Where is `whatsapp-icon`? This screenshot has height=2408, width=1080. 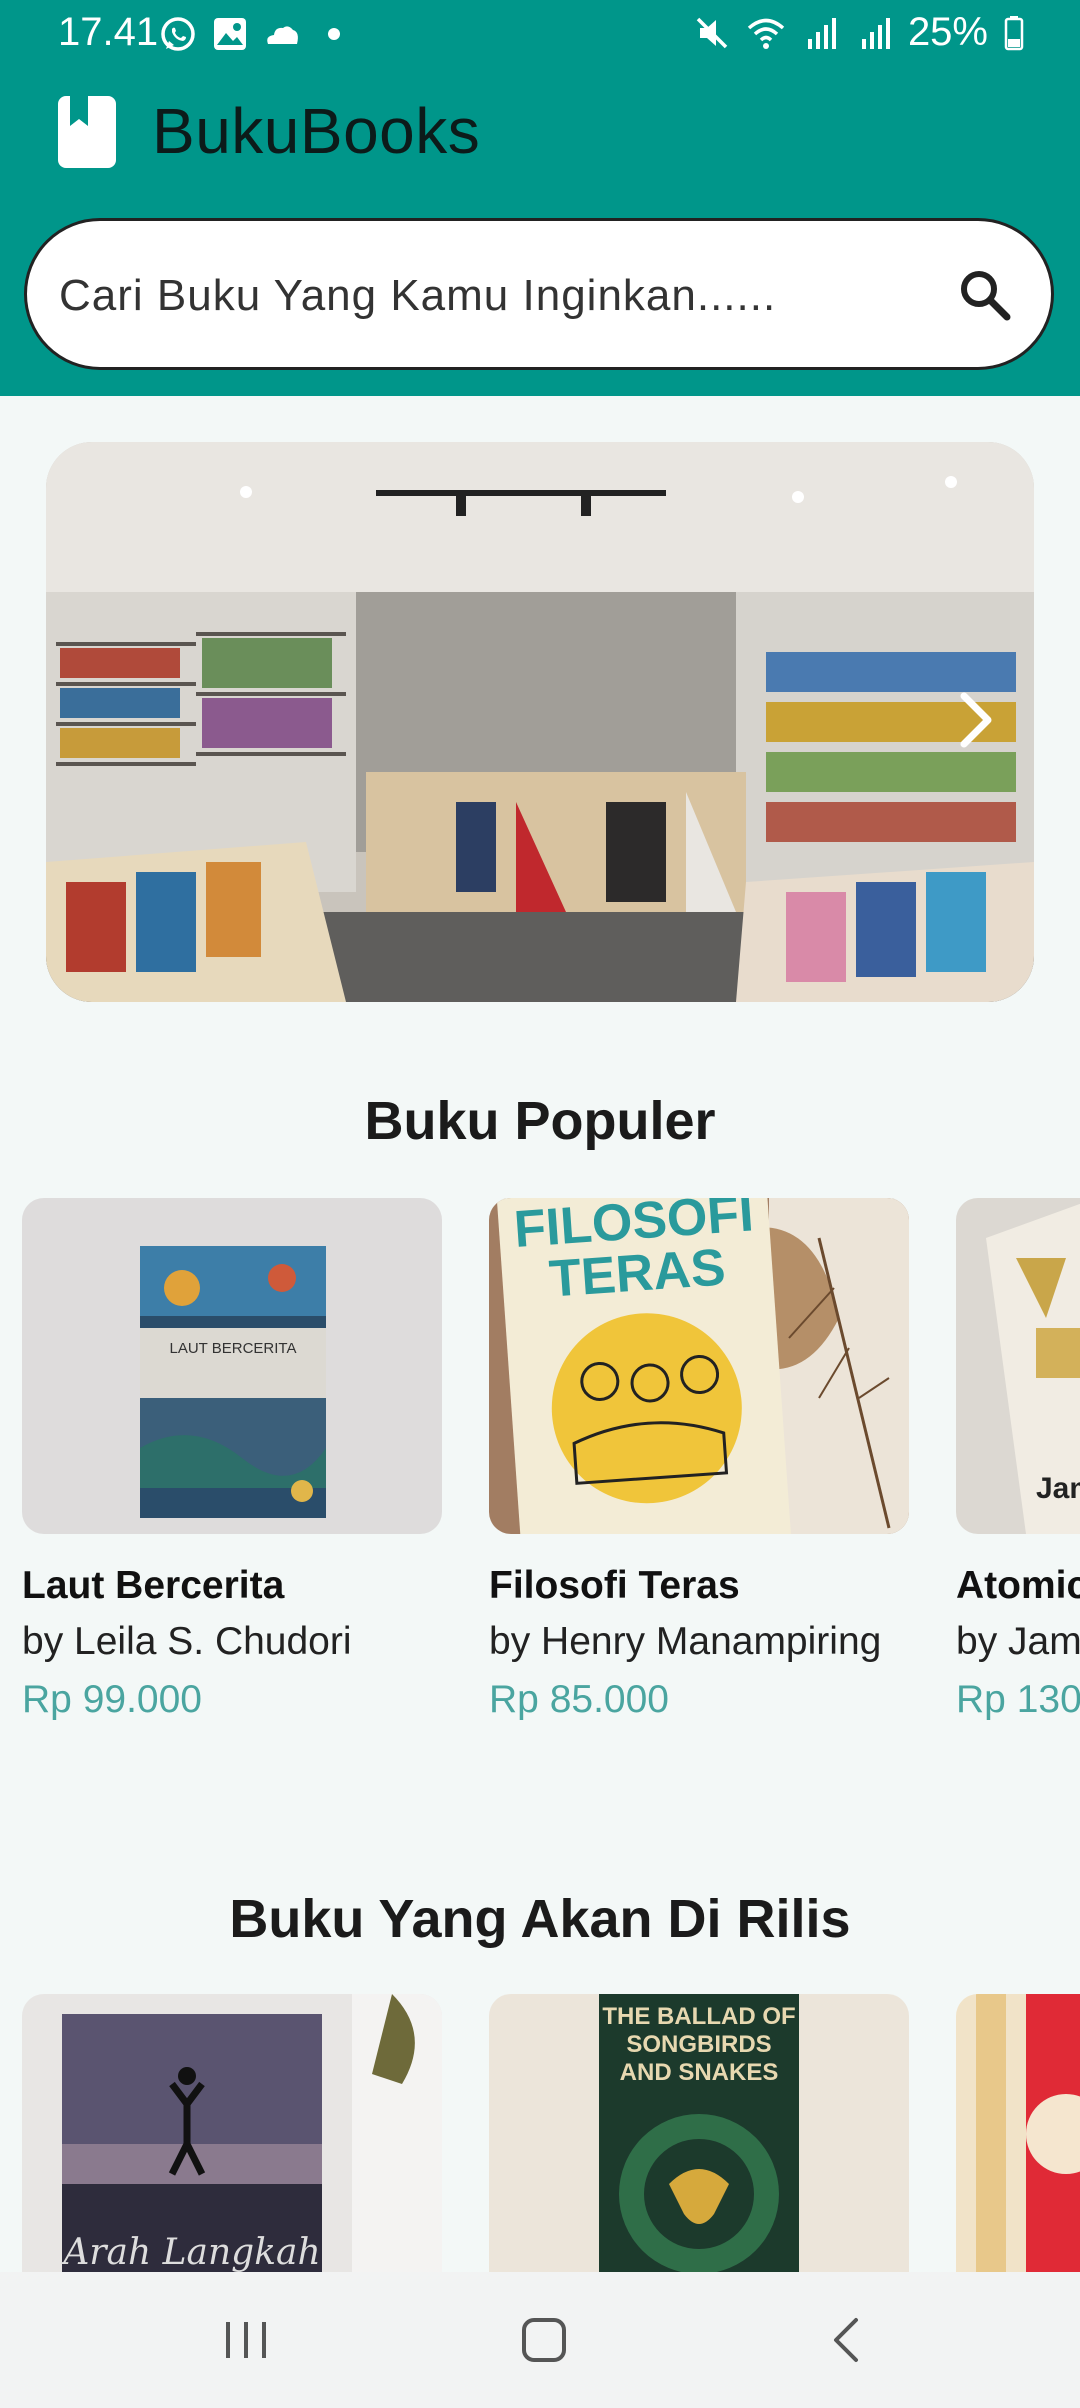
whatsapp-icon is located at coordinates (178, 34).